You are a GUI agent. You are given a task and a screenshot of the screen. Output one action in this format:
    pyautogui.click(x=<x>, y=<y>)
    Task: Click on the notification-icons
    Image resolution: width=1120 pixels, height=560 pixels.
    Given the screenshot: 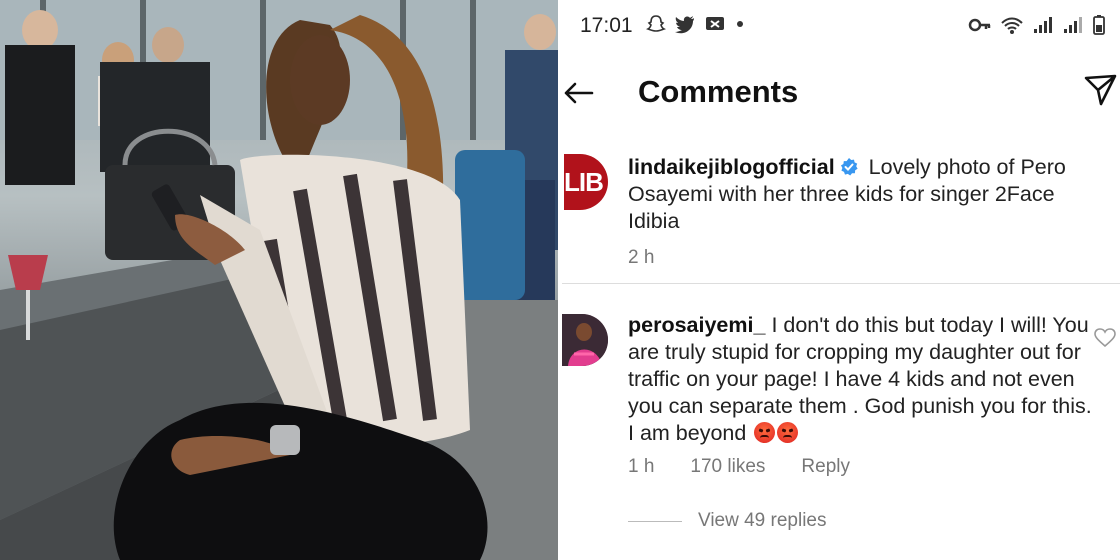 What is the action you would take?
    pyautogui.click(x=695, y=24)
    